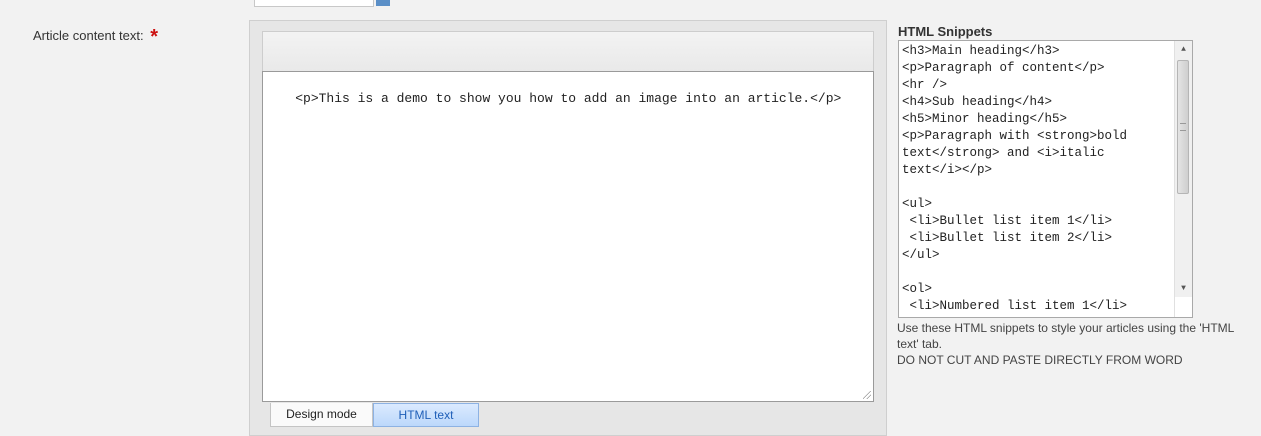  What do you see at coordinates (426, 415) in the screenshot?
I see `tab-html-text: HTML text` at bounding box center [426, 415].